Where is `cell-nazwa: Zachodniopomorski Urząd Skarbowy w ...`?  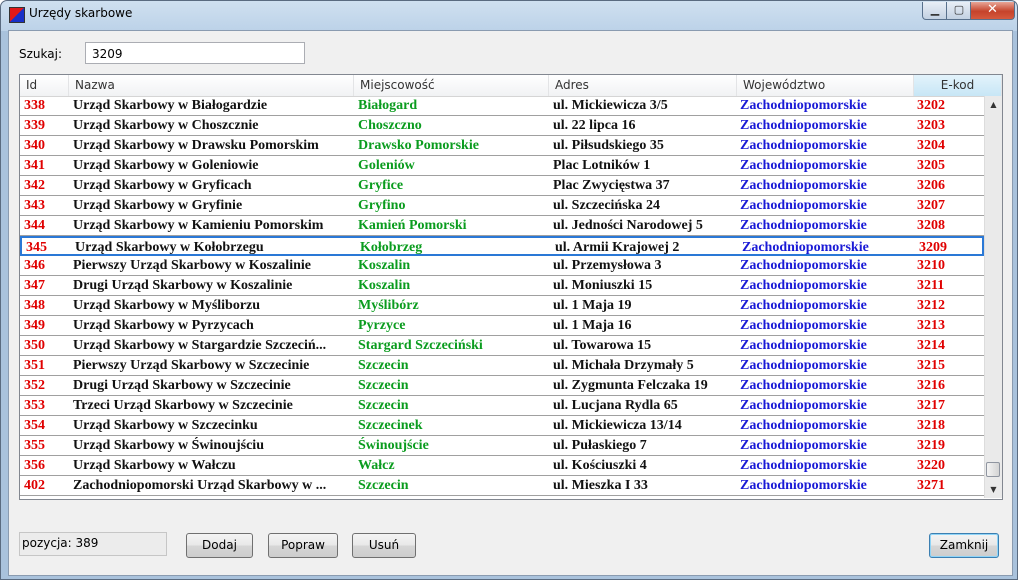
cell-nazwa: Zachodniopomorski Urząd Skarbowy w ... is located at coordinates (200, 485).